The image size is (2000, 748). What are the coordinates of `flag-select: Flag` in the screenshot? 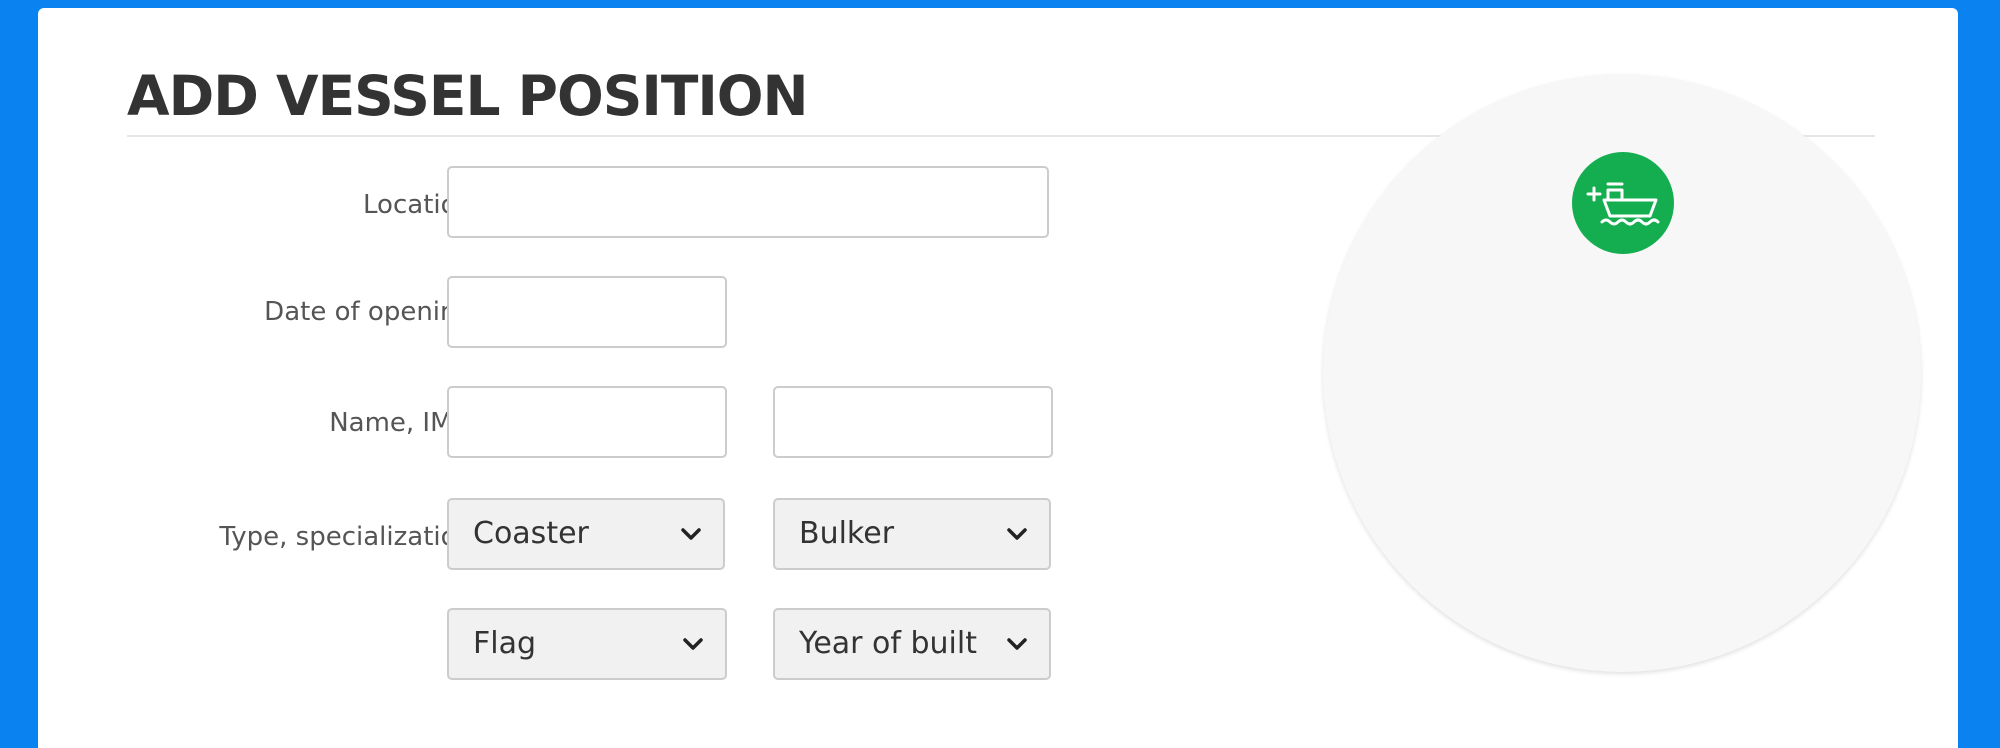 It's located at (587, 644).